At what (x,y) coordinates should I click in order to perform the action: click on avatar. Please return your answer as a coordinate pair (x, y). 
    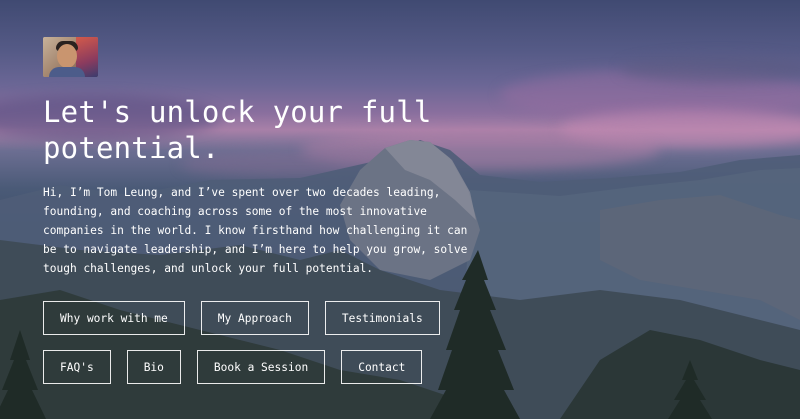
    Looking at the image, I should click on (70, 57).